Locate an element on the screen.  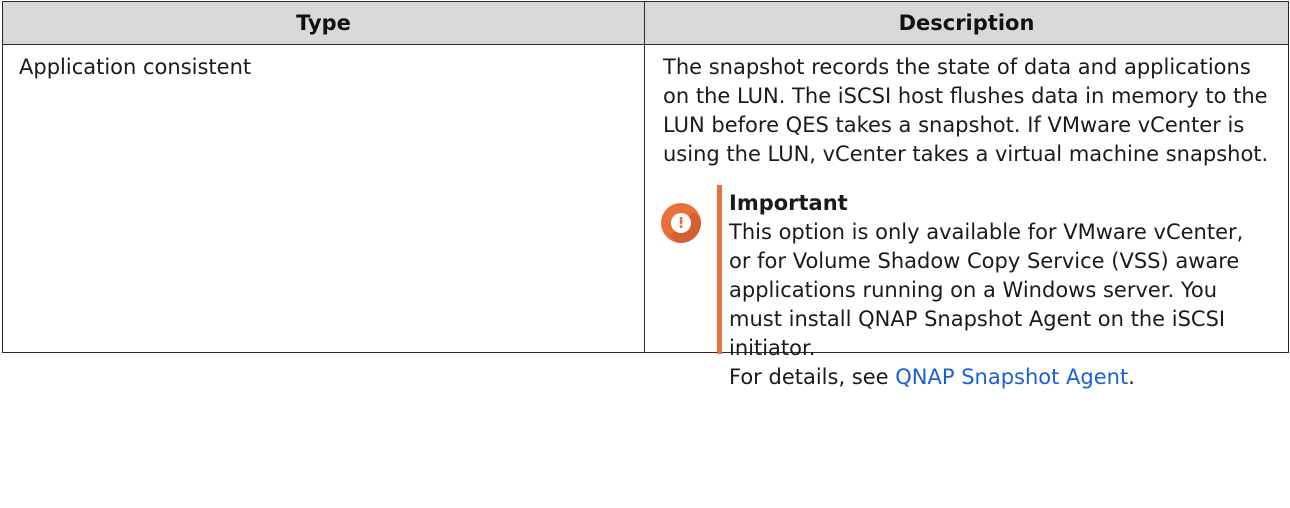
qnap-snapshot-agent-link: QNAP Snapshot Agent is located at coordinates (1011, 377).